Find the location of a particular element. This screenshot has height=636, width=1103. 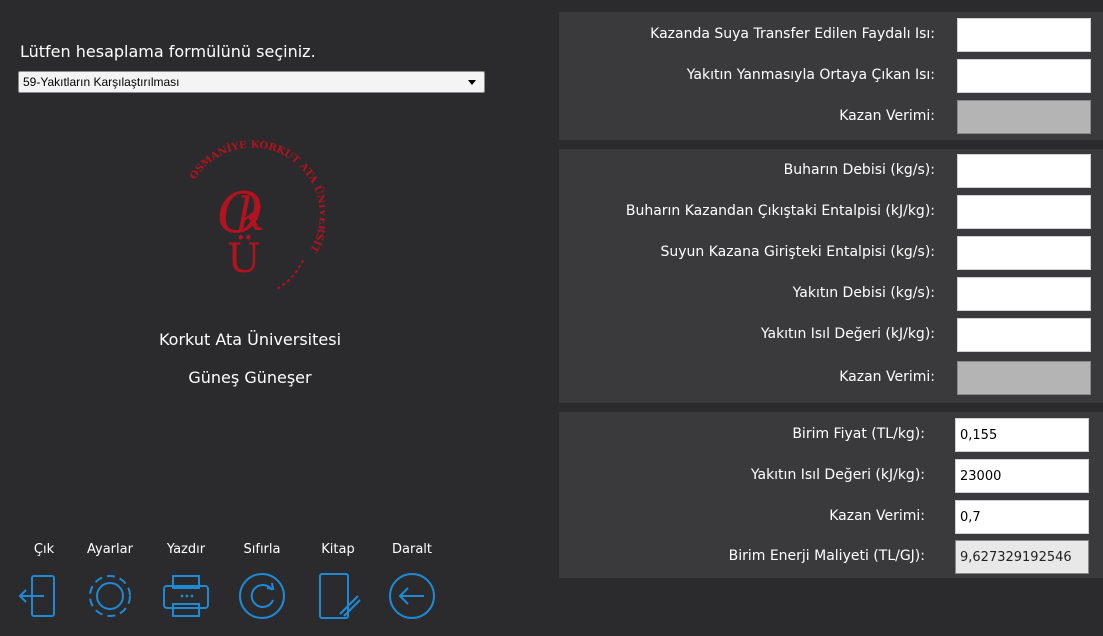

book-label: Kitap is located at coordinates (338, 549).